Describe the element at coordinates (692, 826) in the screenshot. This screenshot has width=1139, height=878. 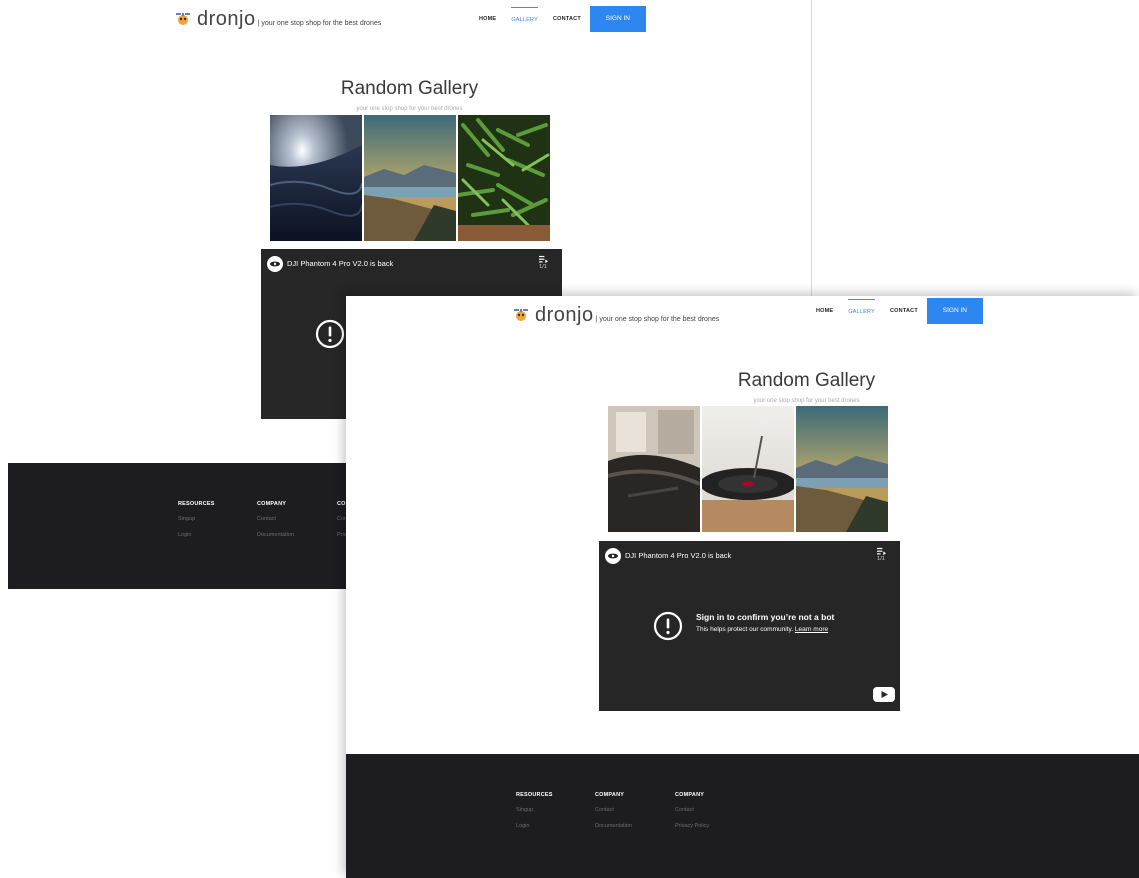
I see `footer-link-privacy-policy: Privacy Policy` at that location.